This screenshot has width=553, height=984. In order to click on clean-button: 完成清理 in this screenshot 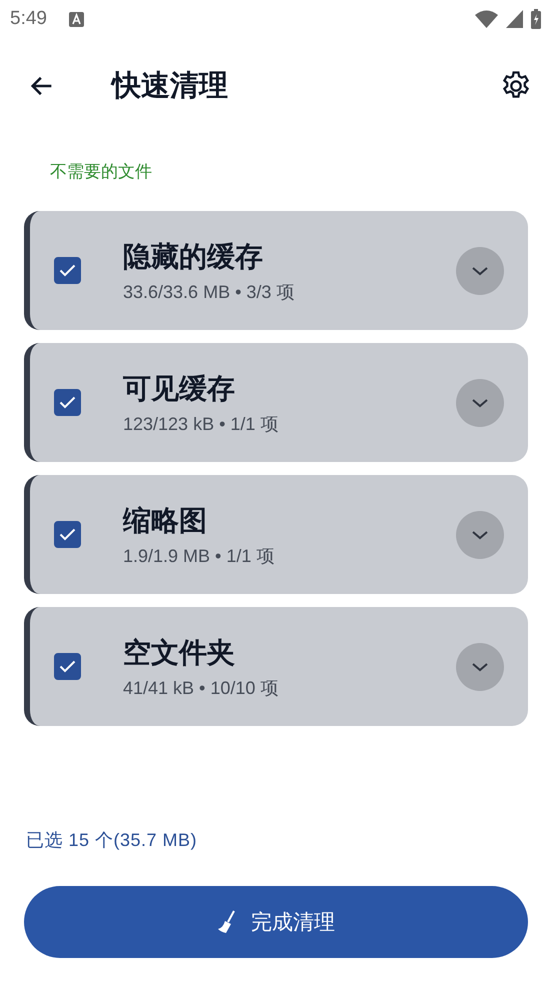, I will do `click(276, 922)`.